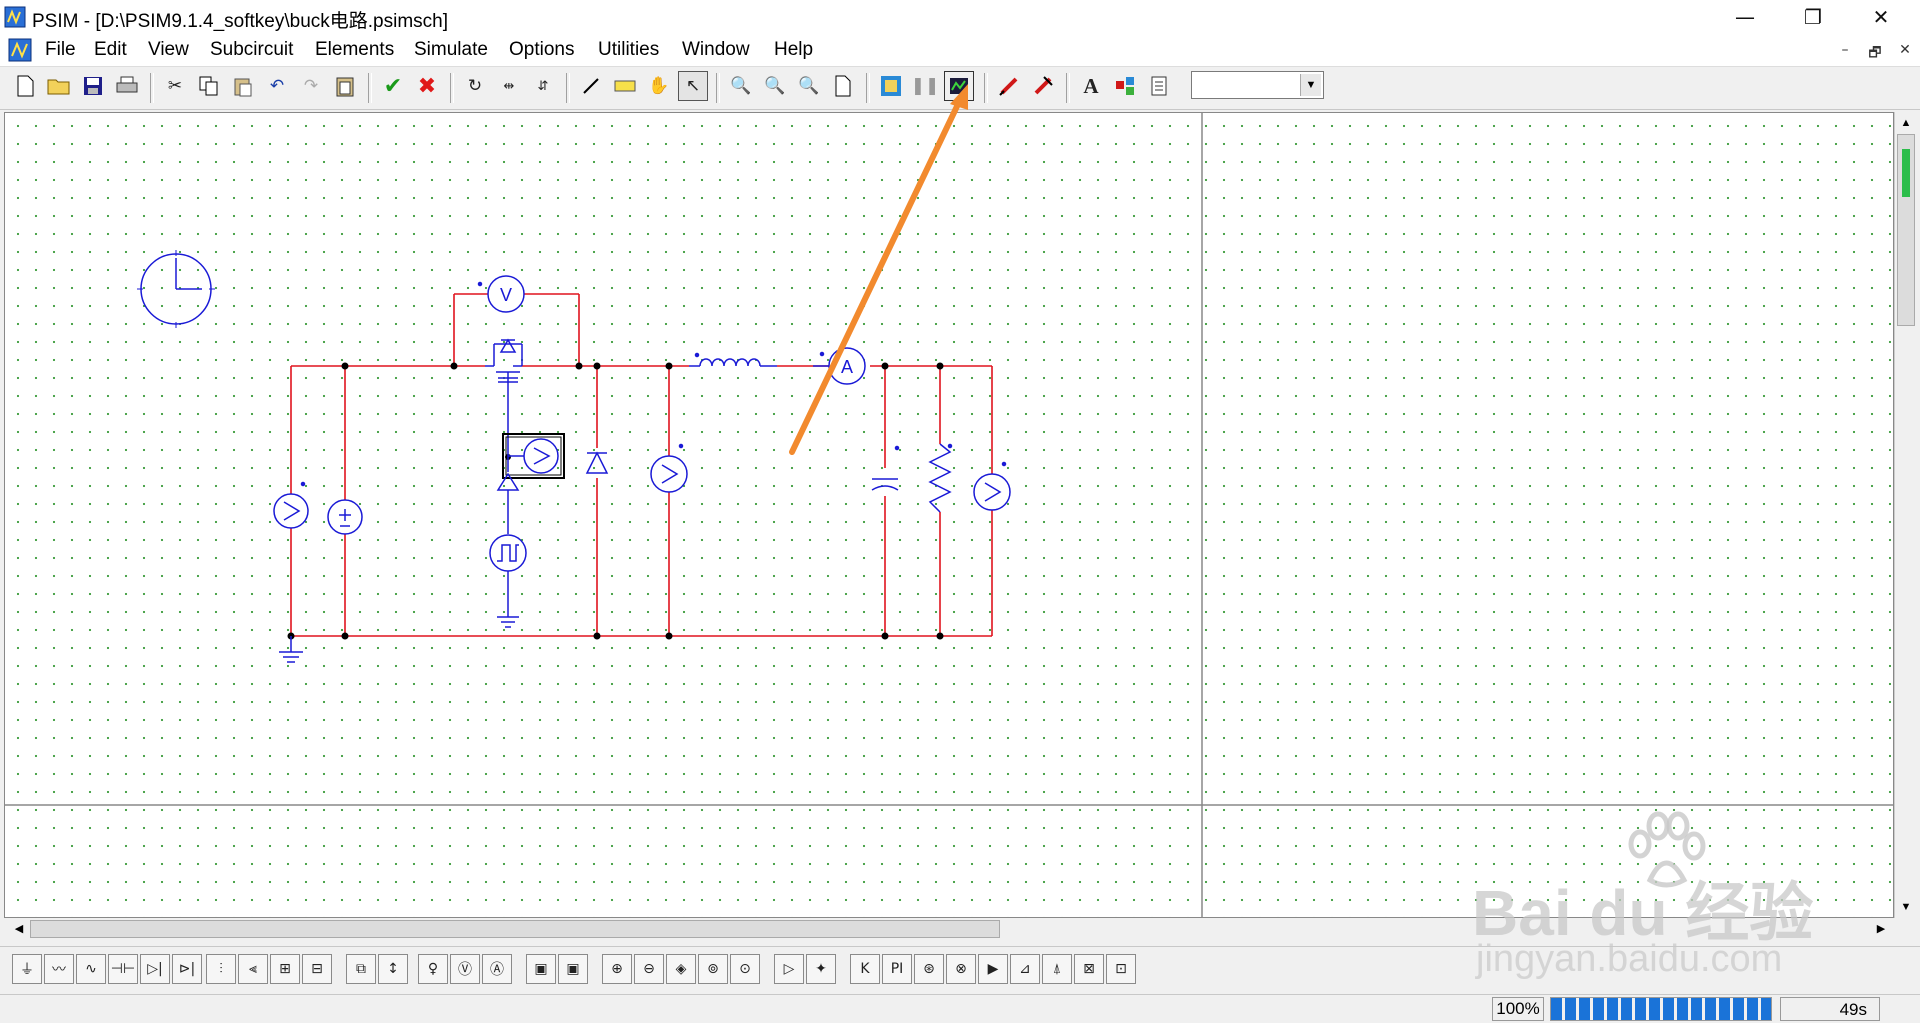 Image resolution: width=1920 pixels, height=1023 pixels. I want to click on voltage-probe-element-icon: Ⓥ, so click(465, 969).